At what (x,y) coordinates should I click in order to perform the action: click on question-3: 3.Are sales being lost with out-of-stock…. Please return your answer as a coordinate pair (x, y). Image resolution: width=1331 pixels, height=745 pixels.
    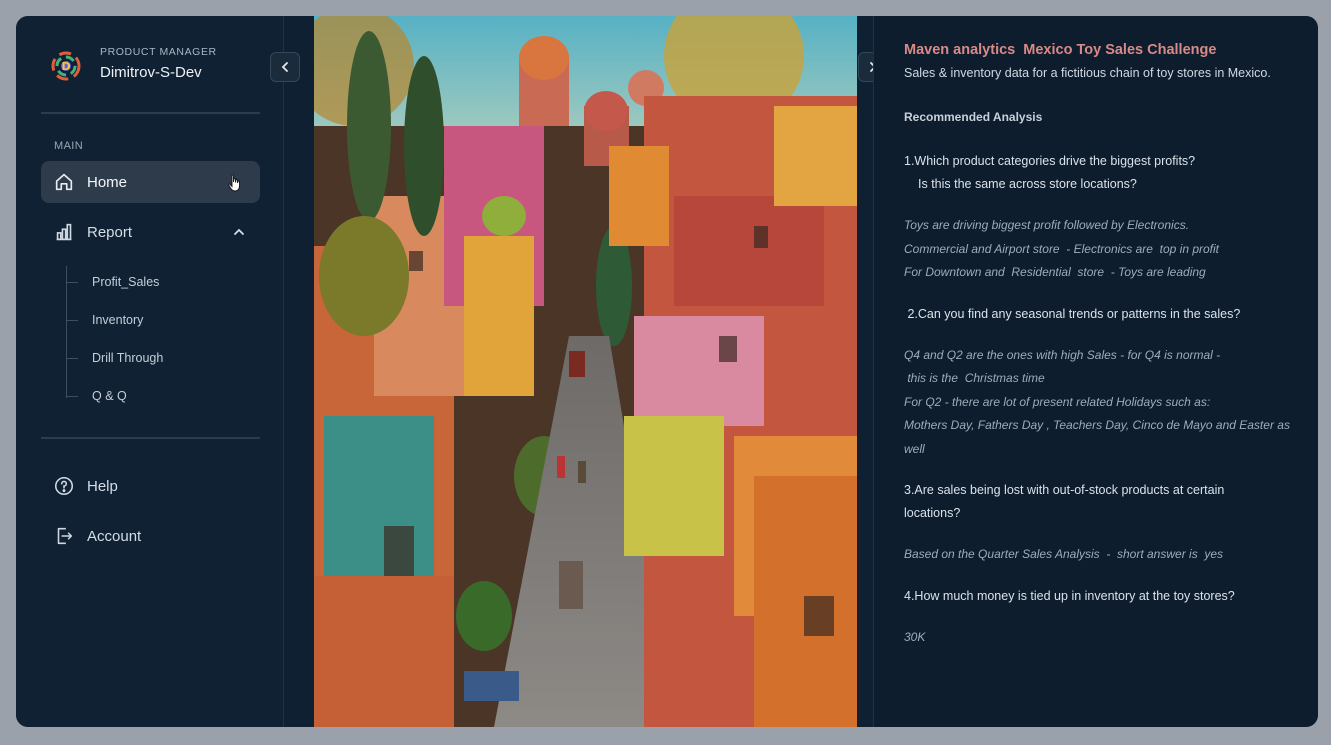
    Looking at the image, I should click on (1064, 501).